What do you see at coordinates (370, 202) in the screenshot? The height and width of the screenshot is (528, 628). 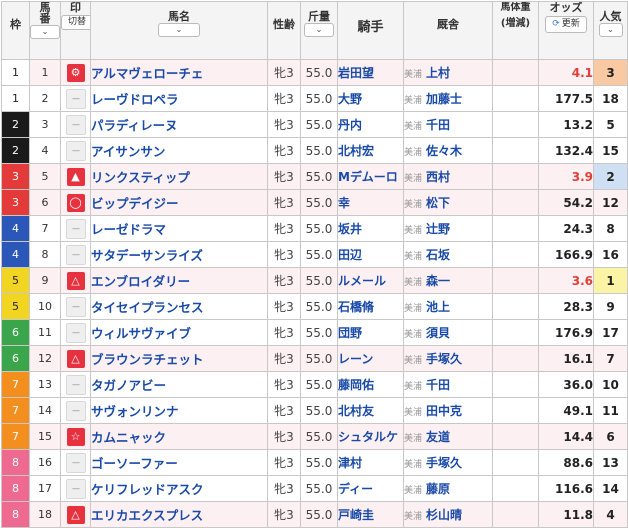 I see `jockey-link: 幸` at bounding box center [370, 202].